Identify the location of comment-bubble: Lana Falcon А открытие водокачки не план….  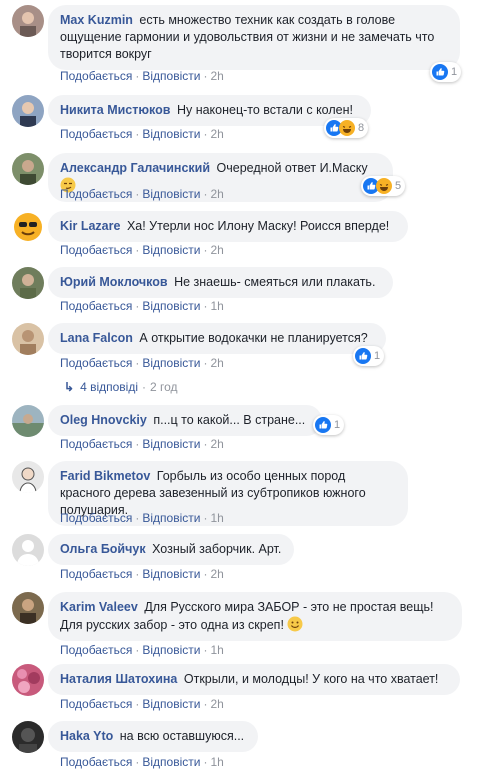
(217, 338).